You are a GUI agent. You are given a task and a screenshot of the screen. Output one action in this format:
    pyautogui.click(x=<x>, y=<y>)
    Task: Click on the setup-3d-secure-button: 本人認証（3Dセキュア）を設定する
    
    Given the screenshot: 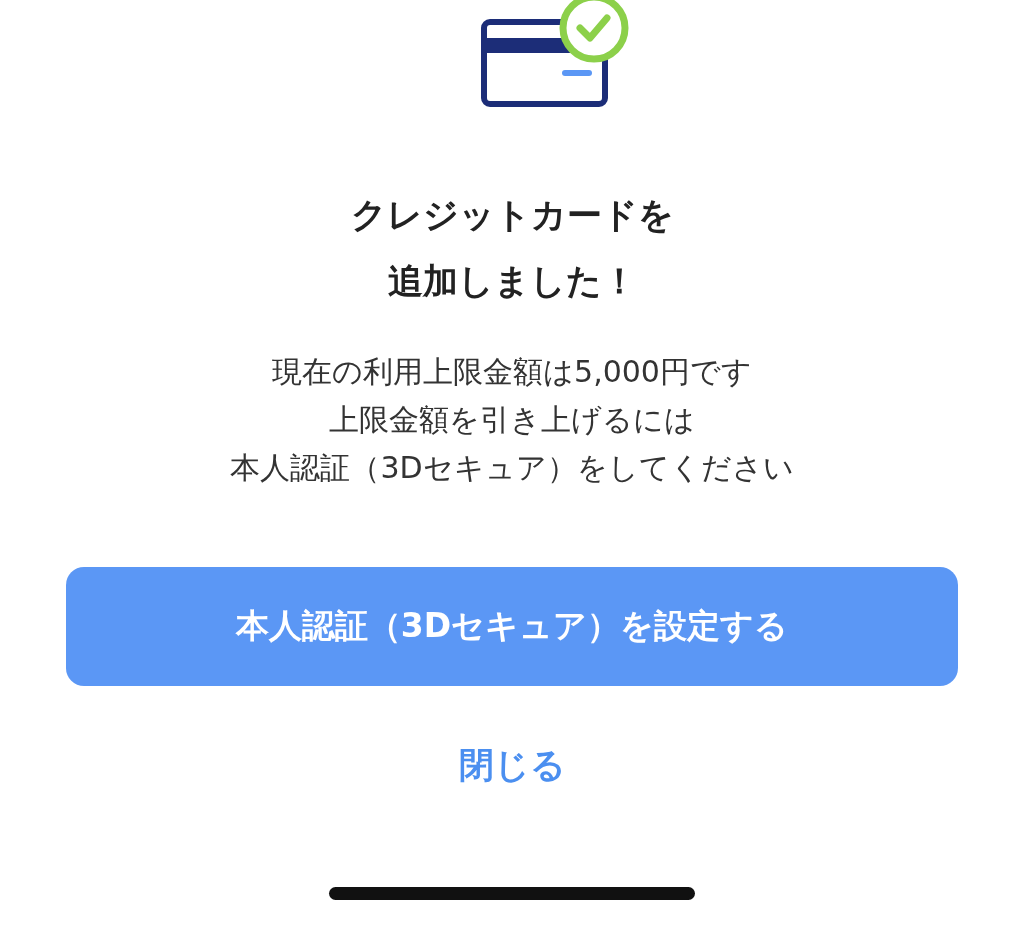 What is the action you would take?
    pyautogui.click(x=512, y=626)
    